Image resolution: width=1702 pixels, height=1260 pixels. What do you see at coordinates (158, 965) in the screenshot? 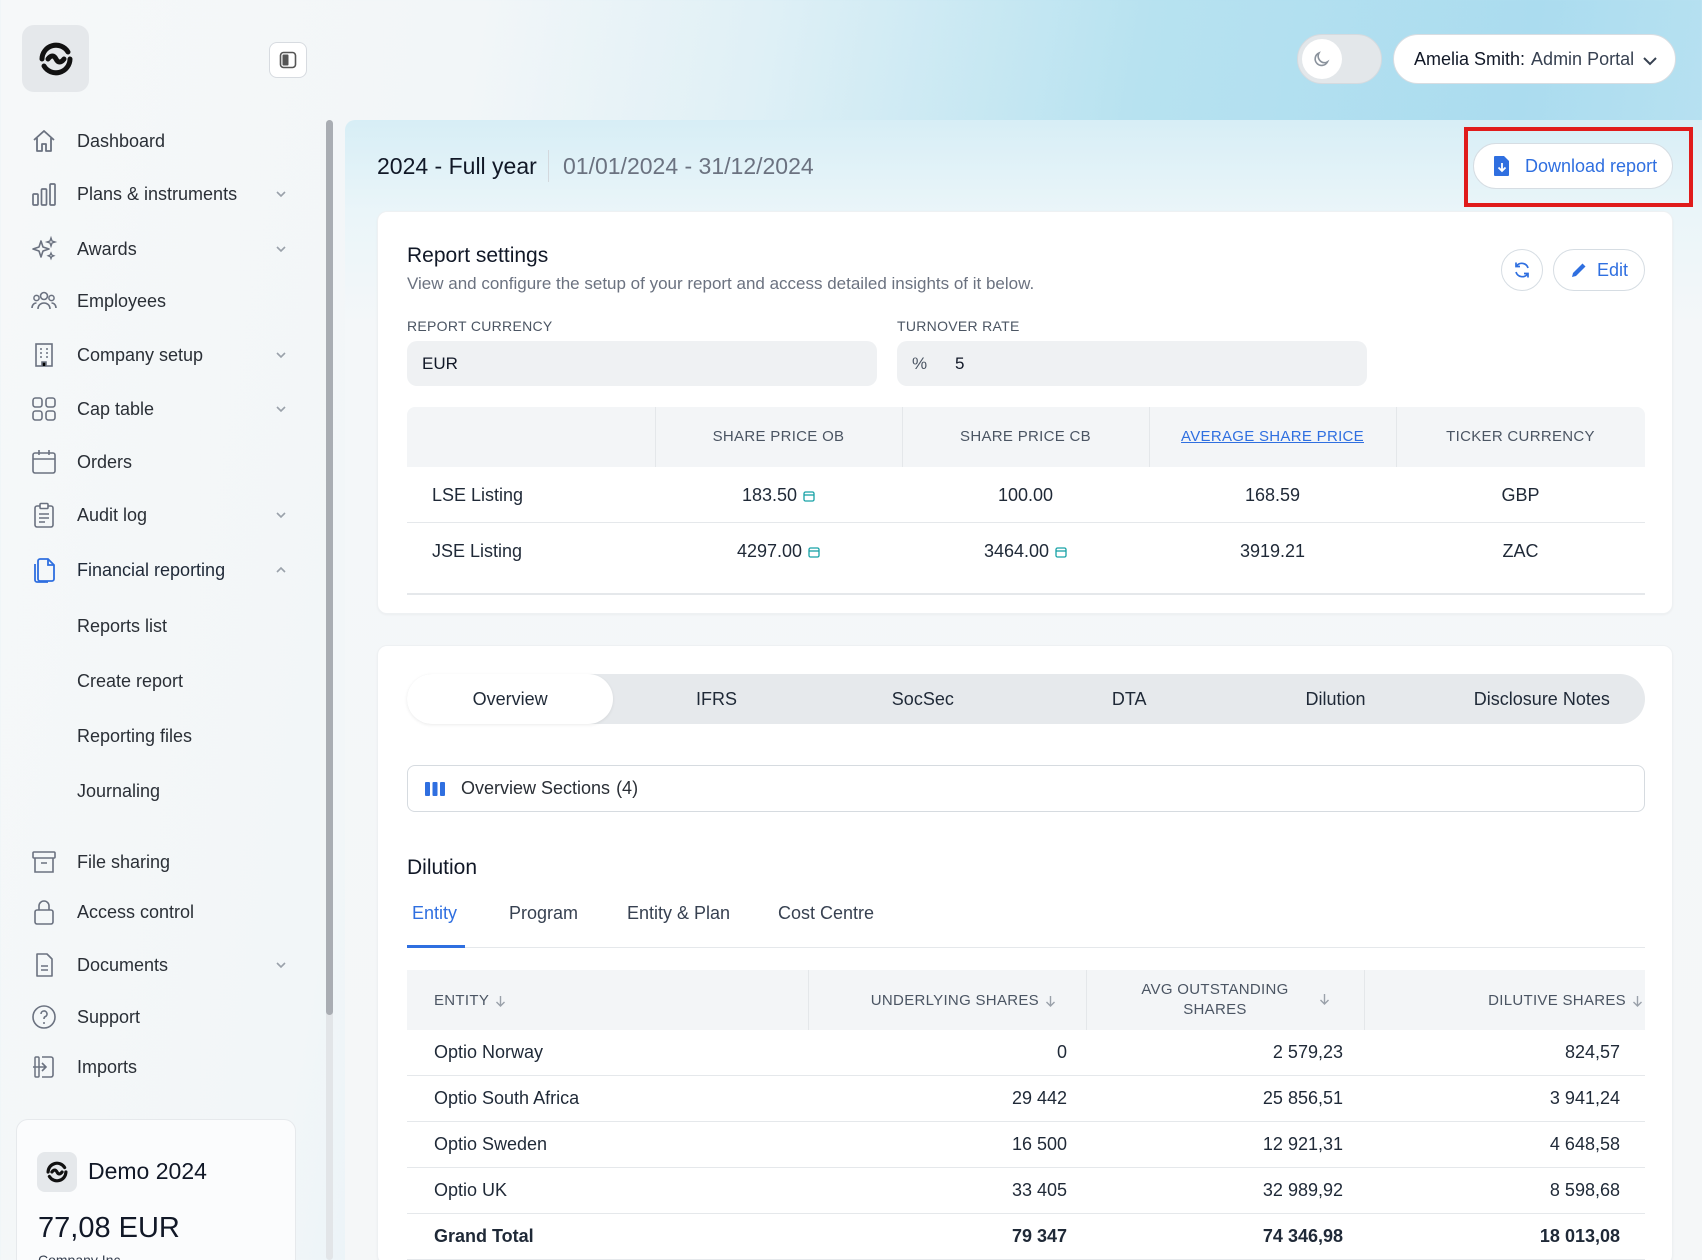
I see `sidebar-item-documents: Documents` at bounding box center [158, 965].